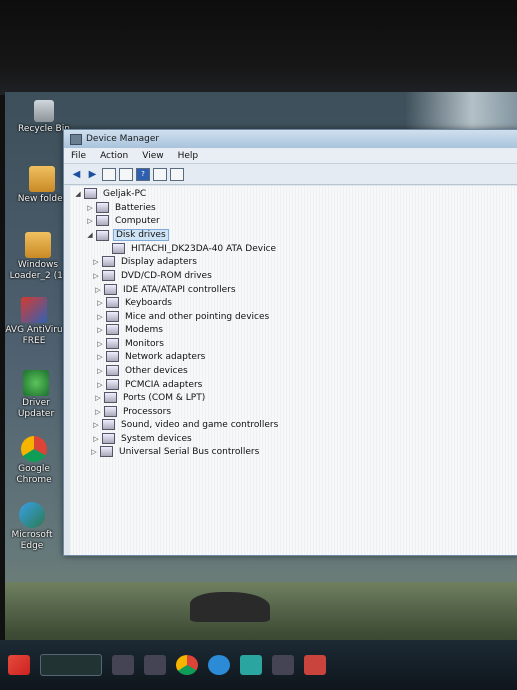  Describe the element at coordinates (42, 179) in the screenshot. I see `folder-icon` at that location.